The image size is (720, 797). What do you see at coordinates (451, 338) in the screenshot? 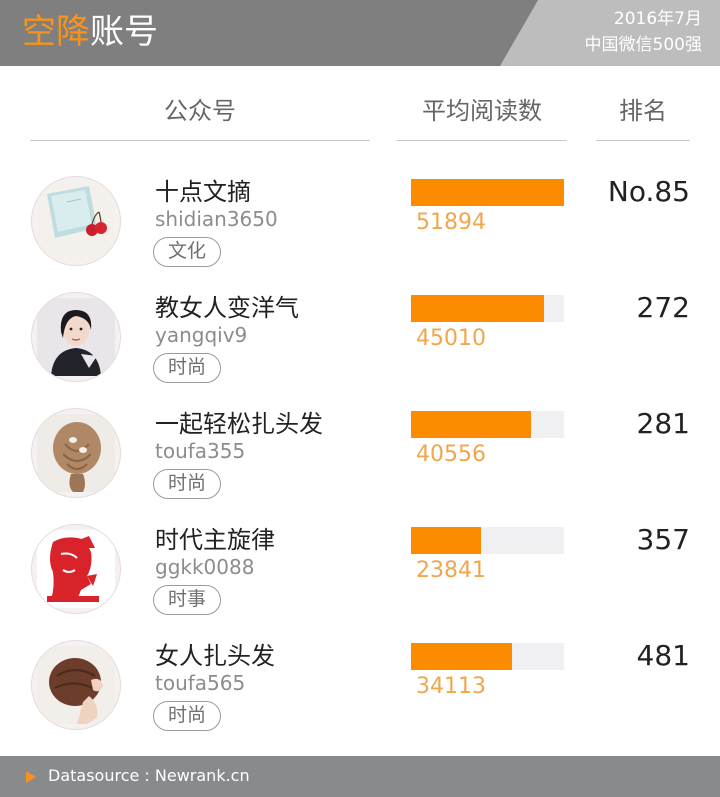
I see `bar-data-label: 45010` at bounding box center [451, 338].